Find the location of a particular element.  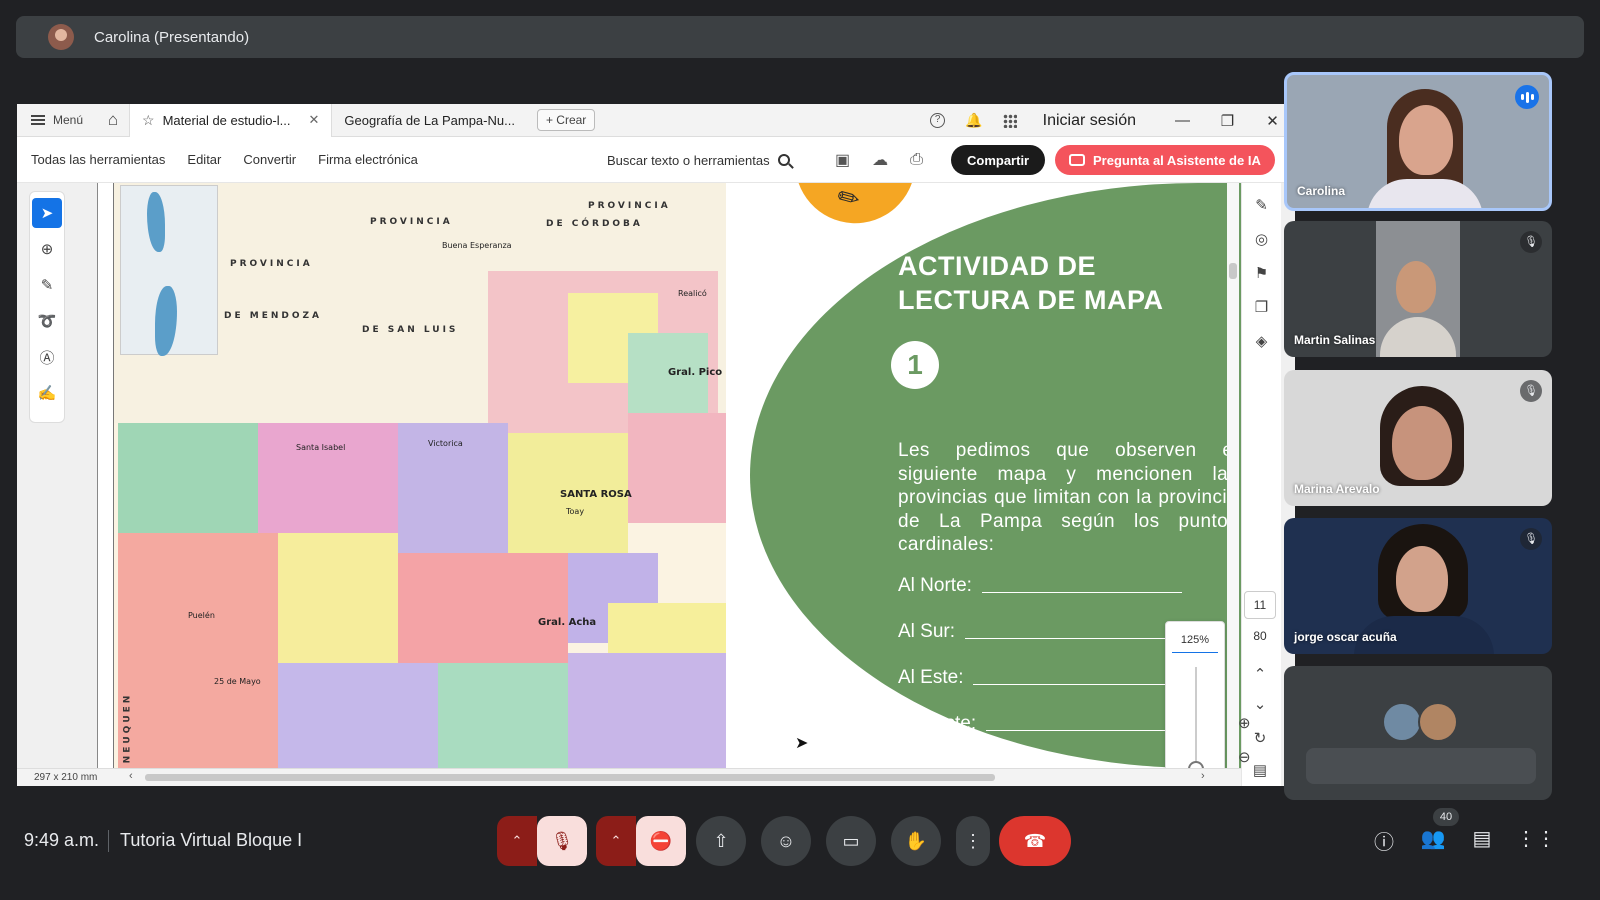

select-tool-icon: ➤ is located at coordinates (47, 213).